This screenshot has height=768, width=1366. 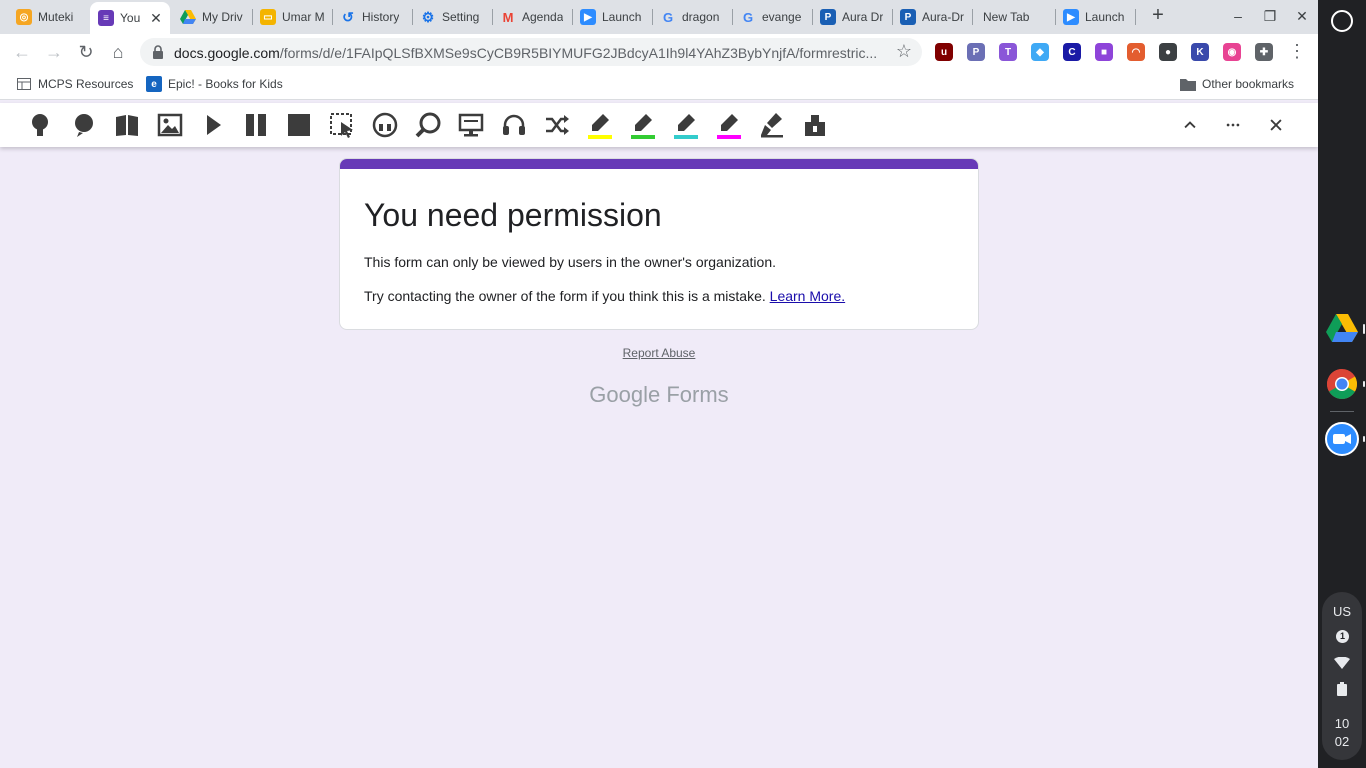 I want to click on bookmark-mcps-resources: MCPS Resources, so click(x=74, y=84).